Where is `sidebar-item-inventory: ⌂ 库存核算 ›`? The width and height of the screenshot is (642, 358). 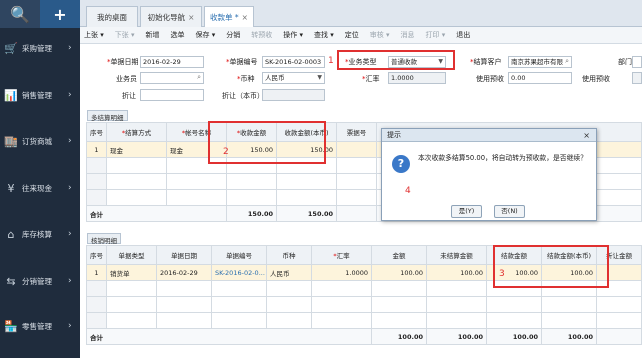
sidebar-item-inventory: ⌂ 库存核算 › is located at coordinates (40, 234).